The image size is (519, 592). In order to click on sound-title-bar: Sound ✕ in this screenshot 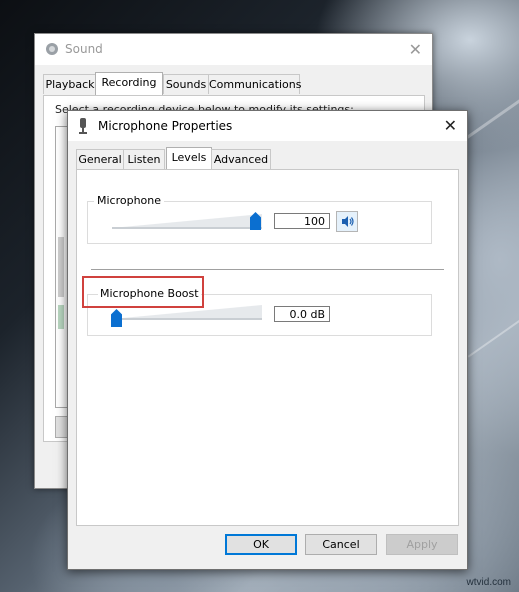, I will do `click(233, 49)`.